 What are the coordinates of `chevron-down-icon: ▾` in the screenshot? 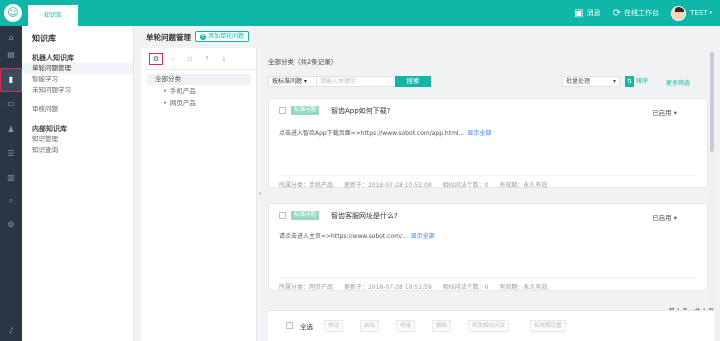 It's located at (710, 13).